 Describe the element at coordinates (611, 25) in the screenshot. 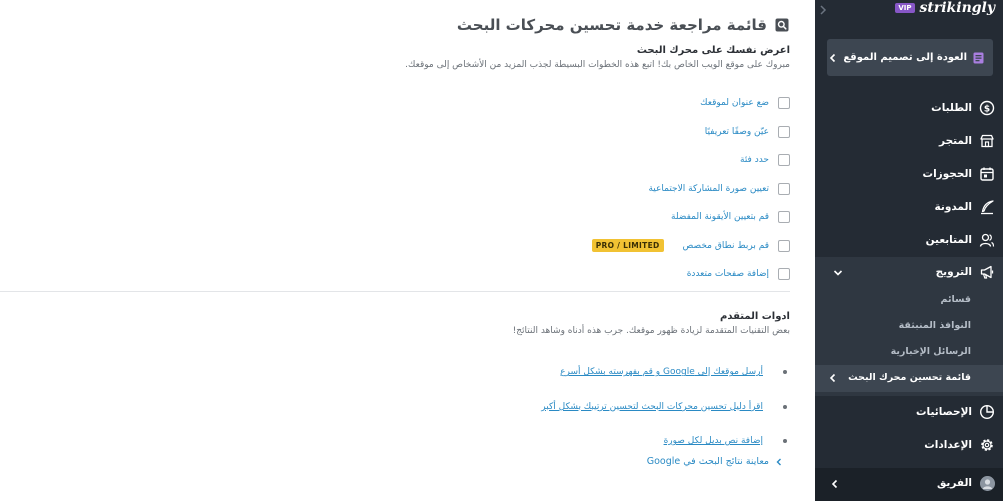

I see `page-title: قائمة مراجعة خدمة تحسين محركات البحث` at that location.